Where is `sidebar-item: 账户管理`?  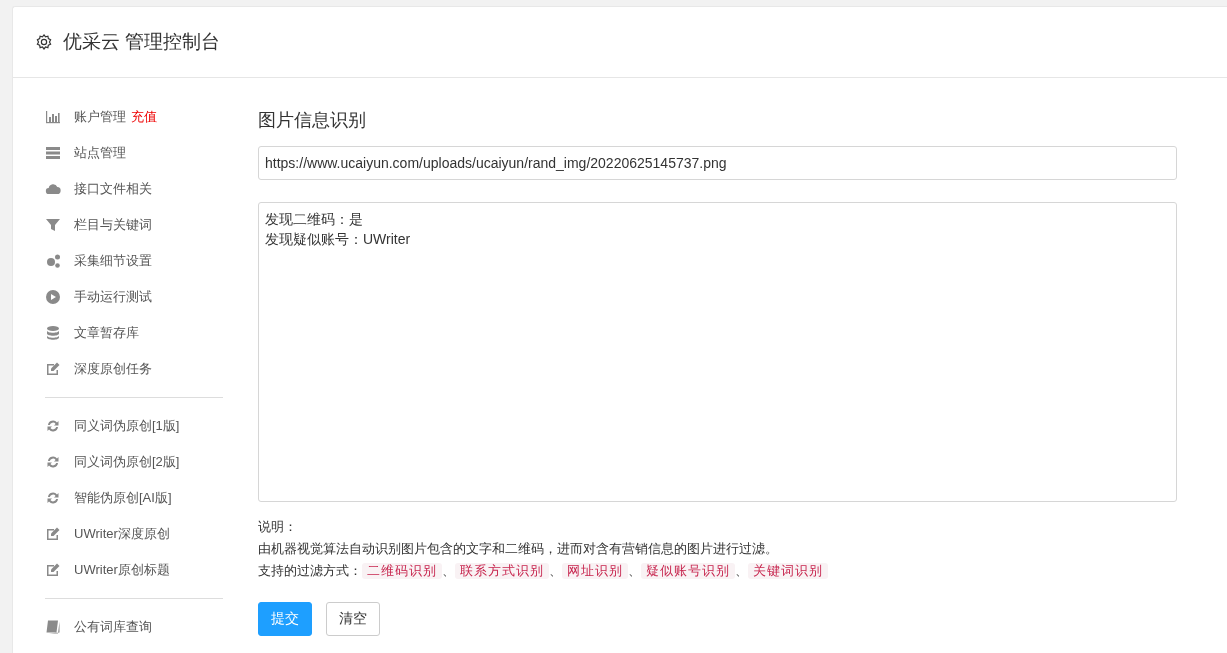
sidebar-item: 账户管理 is located at coordinates (100, 117).